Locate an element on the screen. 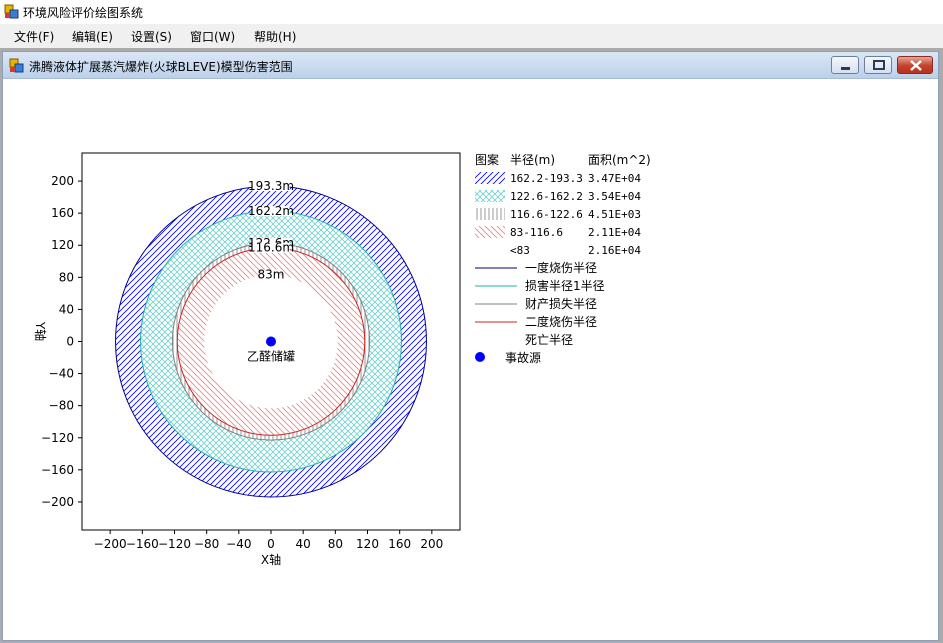 This screenshot has width=943, height=643. x-axis-label: X轴 is located at coordinates (271, 559).